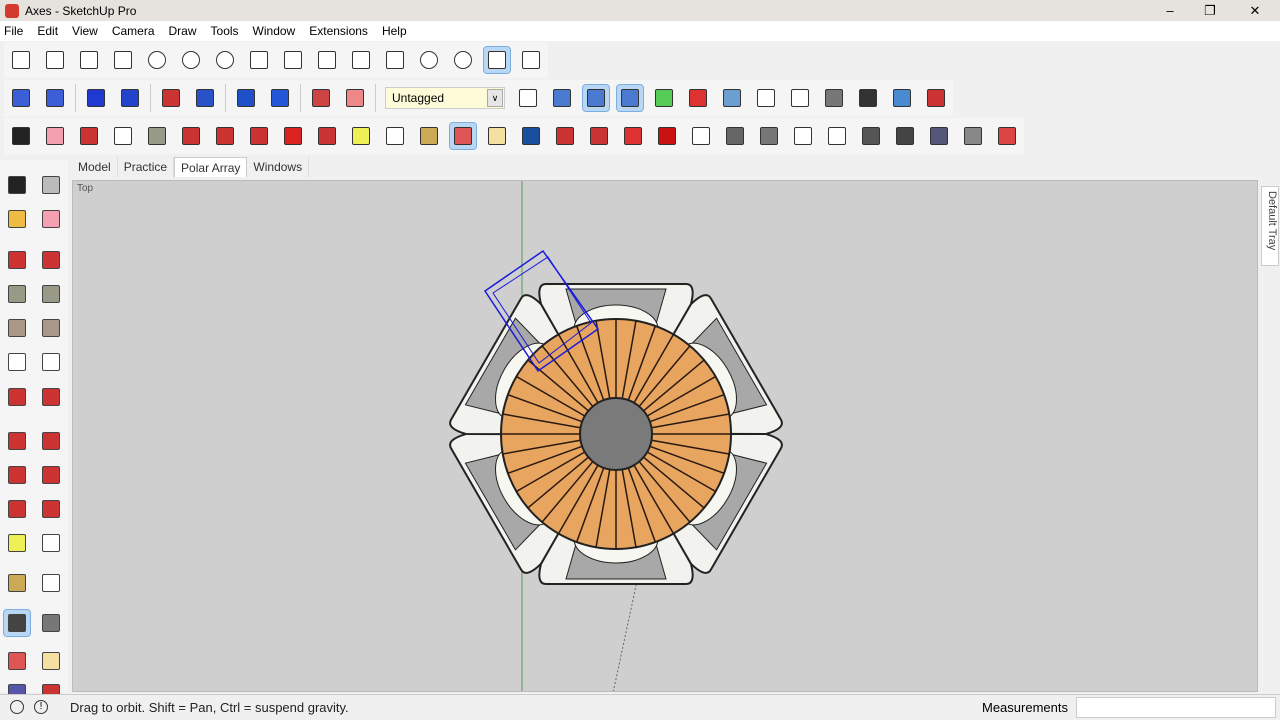 The height and width of the screenshot is (720, 1280). What do you see at coordinates (936, 98) in the screenshot?
I see `color-by-tag-icon` at bounding box center [936, 98].